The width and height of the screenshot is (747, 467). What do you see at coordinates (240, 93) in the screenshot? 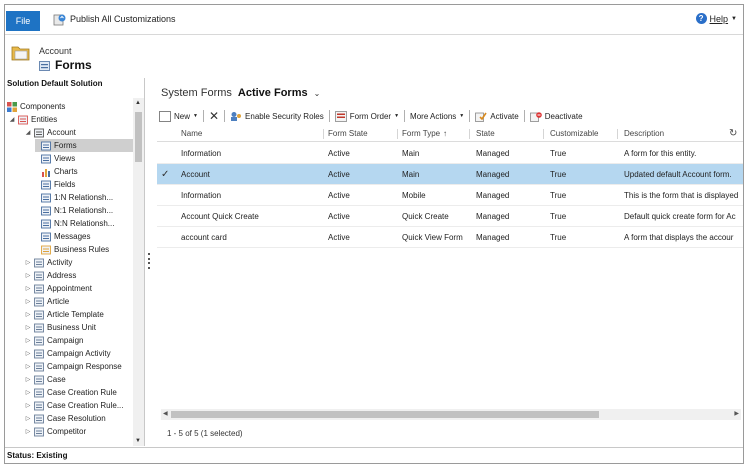
I see `view-selector: System Forms Active Forms ⌄` at bounding box center [240, 93].